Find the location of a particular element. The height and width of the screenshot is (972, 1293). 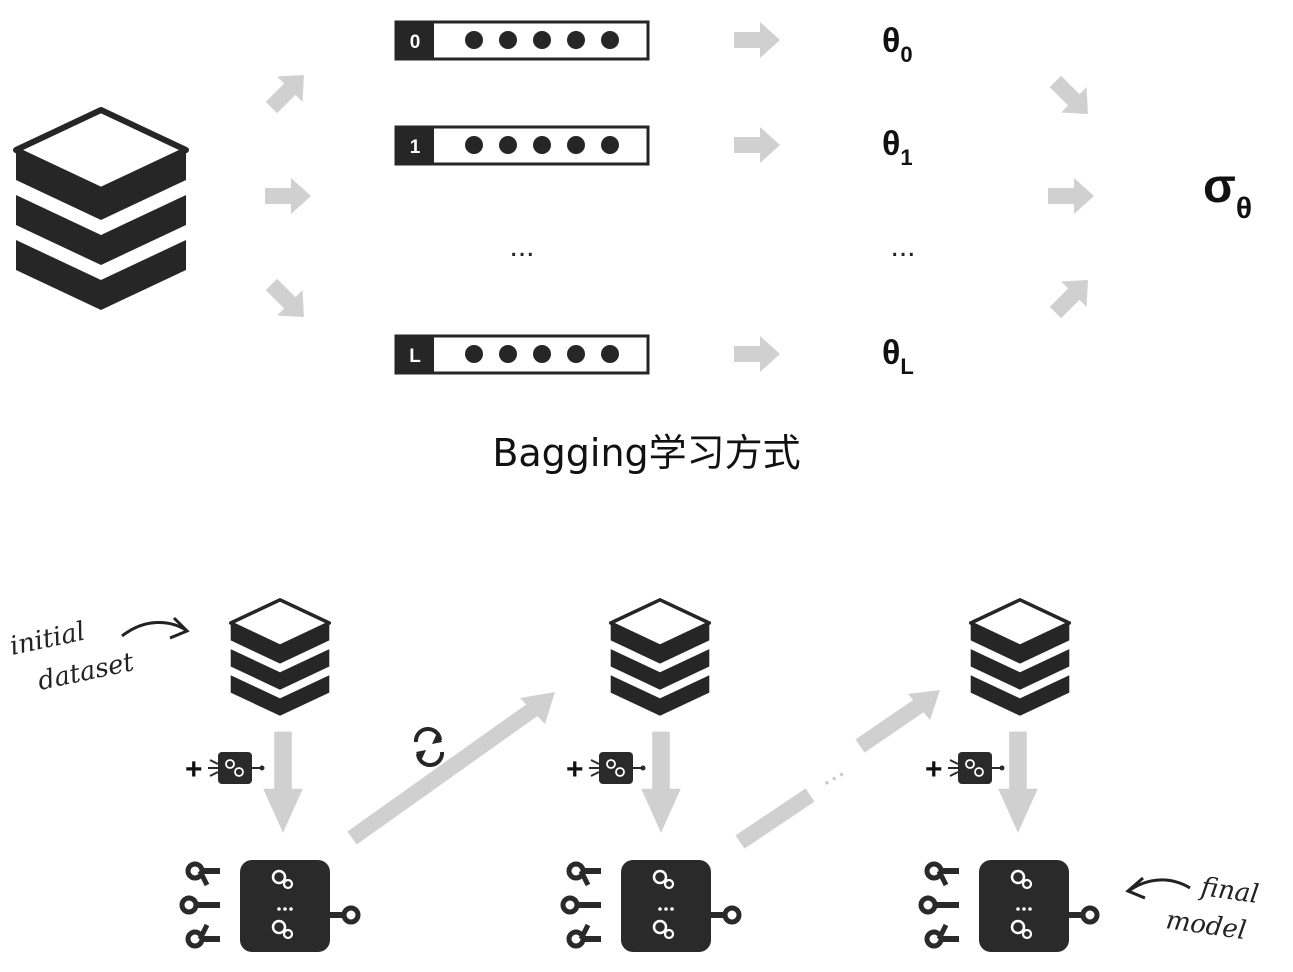

bootstrap-sample-0: 0 is located at coordinates (522, 40).